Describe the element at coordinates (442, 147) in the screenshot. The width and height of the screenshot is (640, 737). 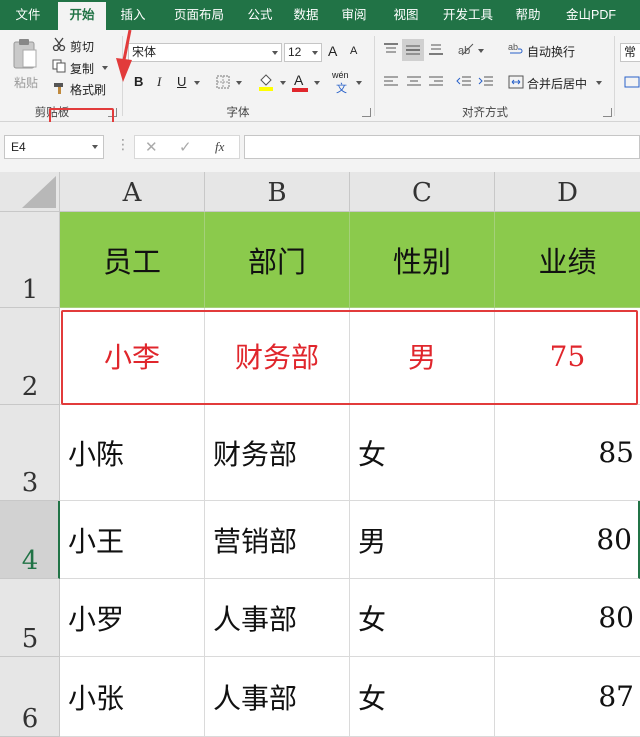
I see `formula-input` at that location.